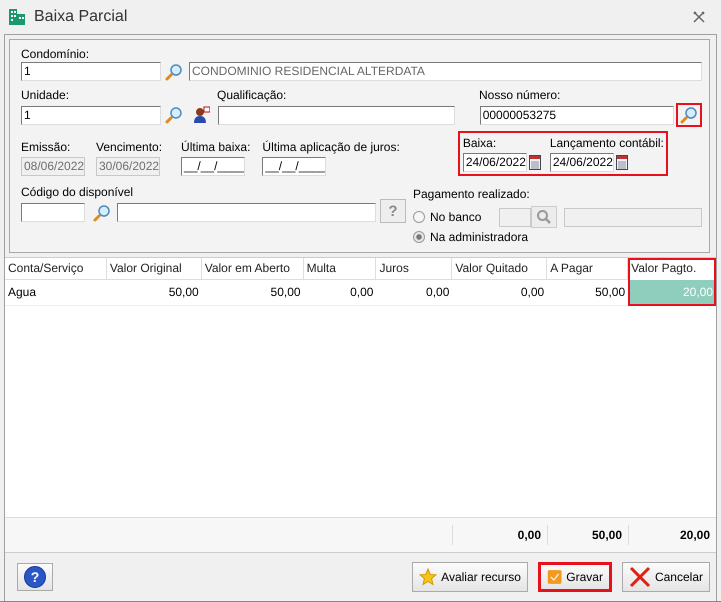 The width and height of the screenshot is (721, 602). Describe the element at coordinates (77, 192) in the screenshot. I see `field-label: Código do disponível` at that location.